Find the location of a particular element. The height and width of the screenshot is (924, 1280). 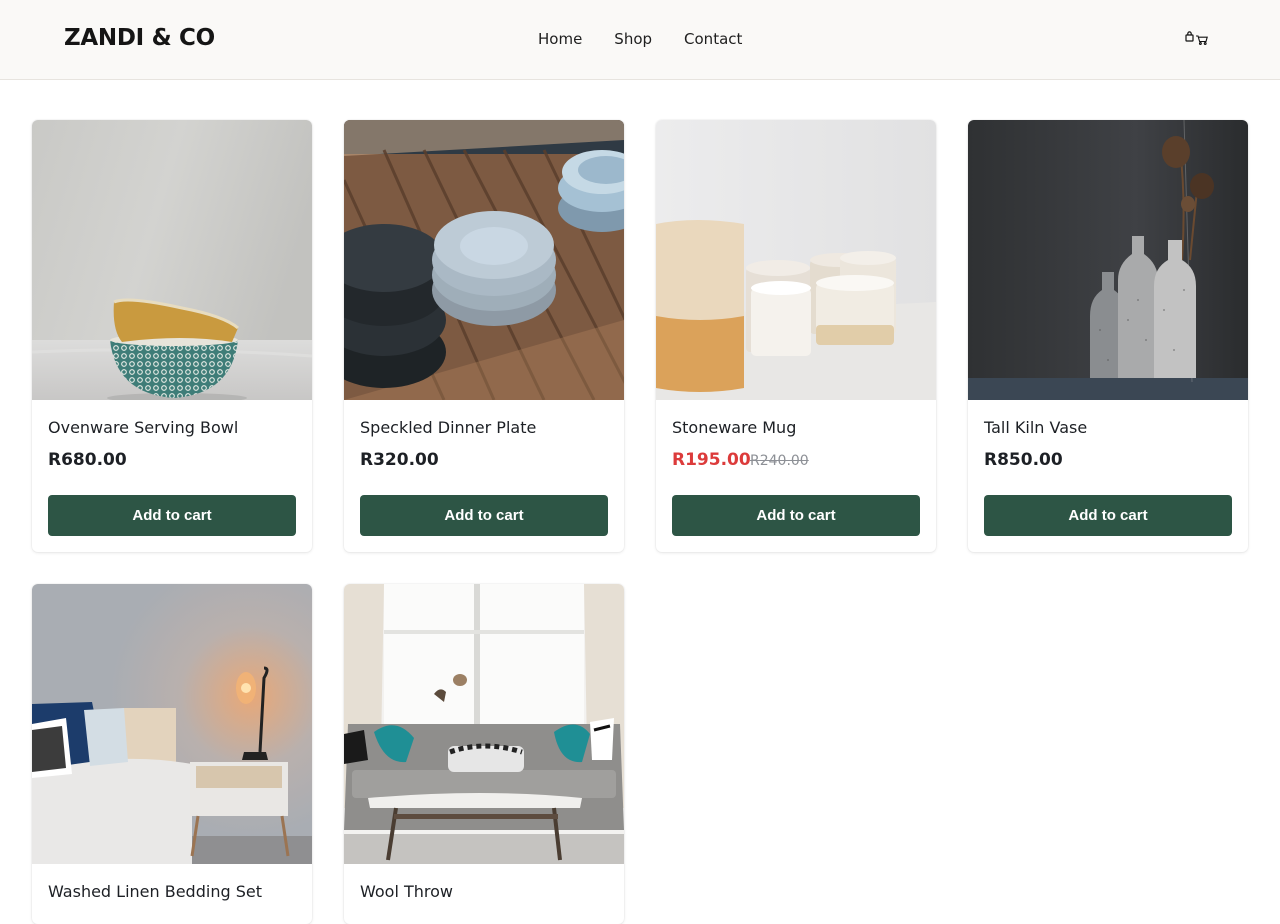

product-card: Wool Throw is located at coordinates (484, 754).